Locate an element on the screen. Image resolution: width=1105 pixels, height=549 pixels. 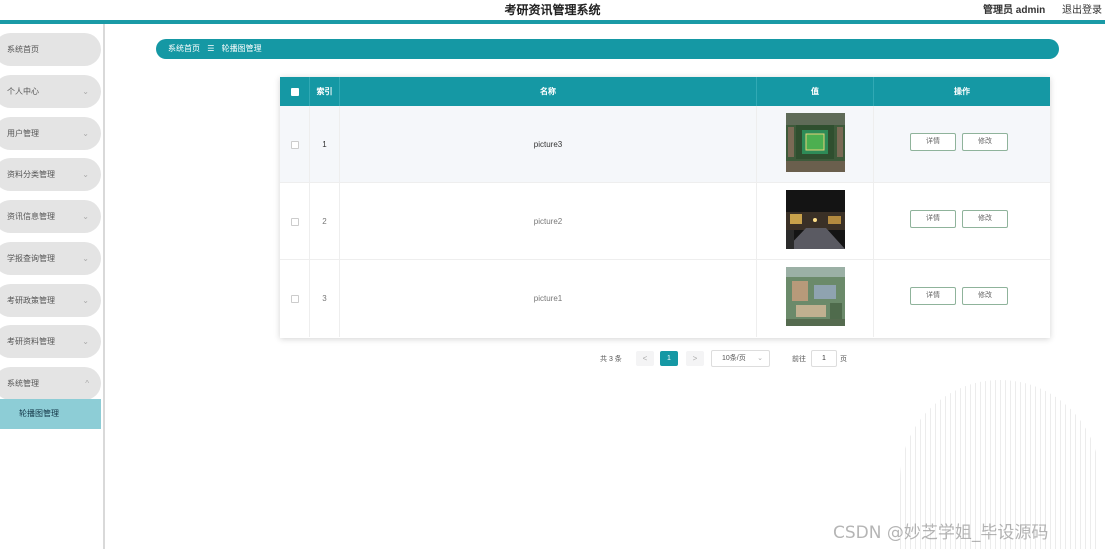
sidebar-item-label: 学报查询管理 is located at coordinates (31, 258).